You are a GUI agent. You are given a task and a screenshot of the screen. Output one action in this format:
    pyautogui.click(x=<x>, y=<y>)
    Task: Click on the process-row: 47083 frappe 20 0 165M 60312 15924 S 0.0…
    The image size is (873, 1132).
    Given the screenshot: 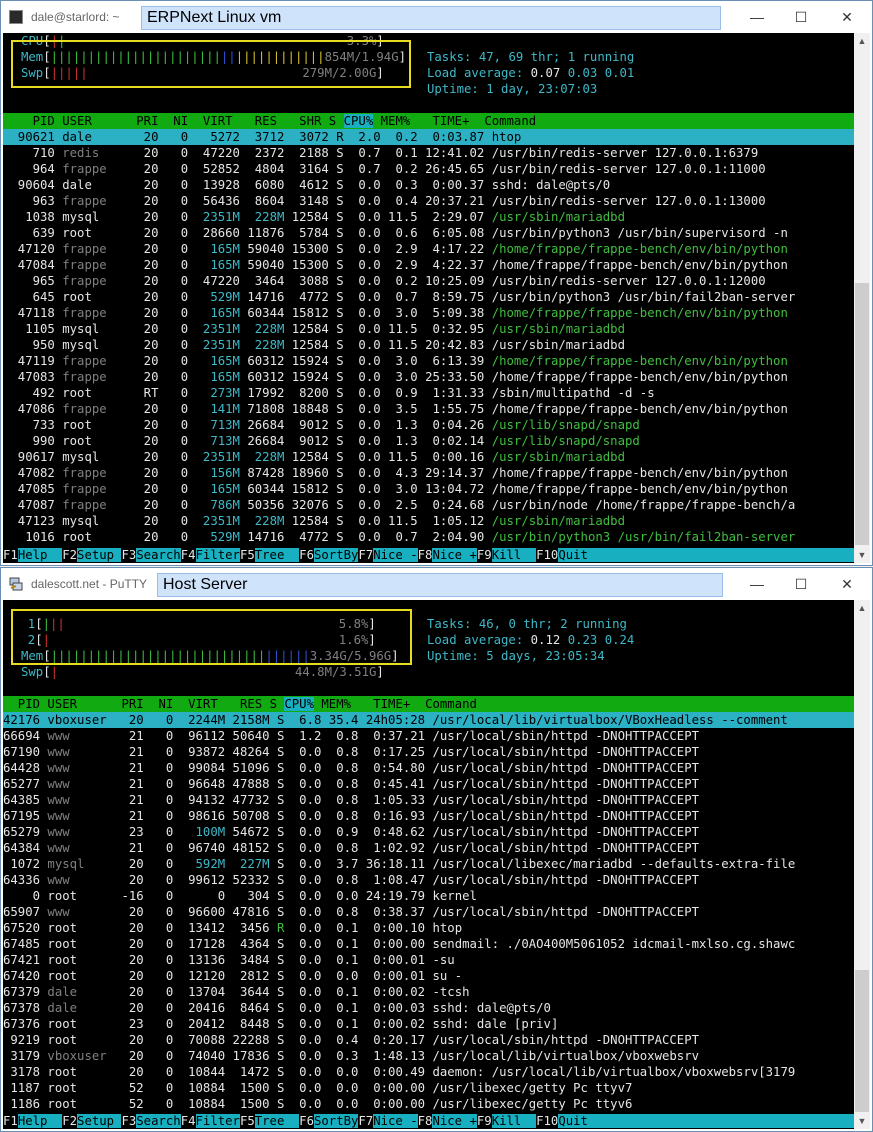 What is the action you would take?
    pyautogui.click(x=428, y=377)
    